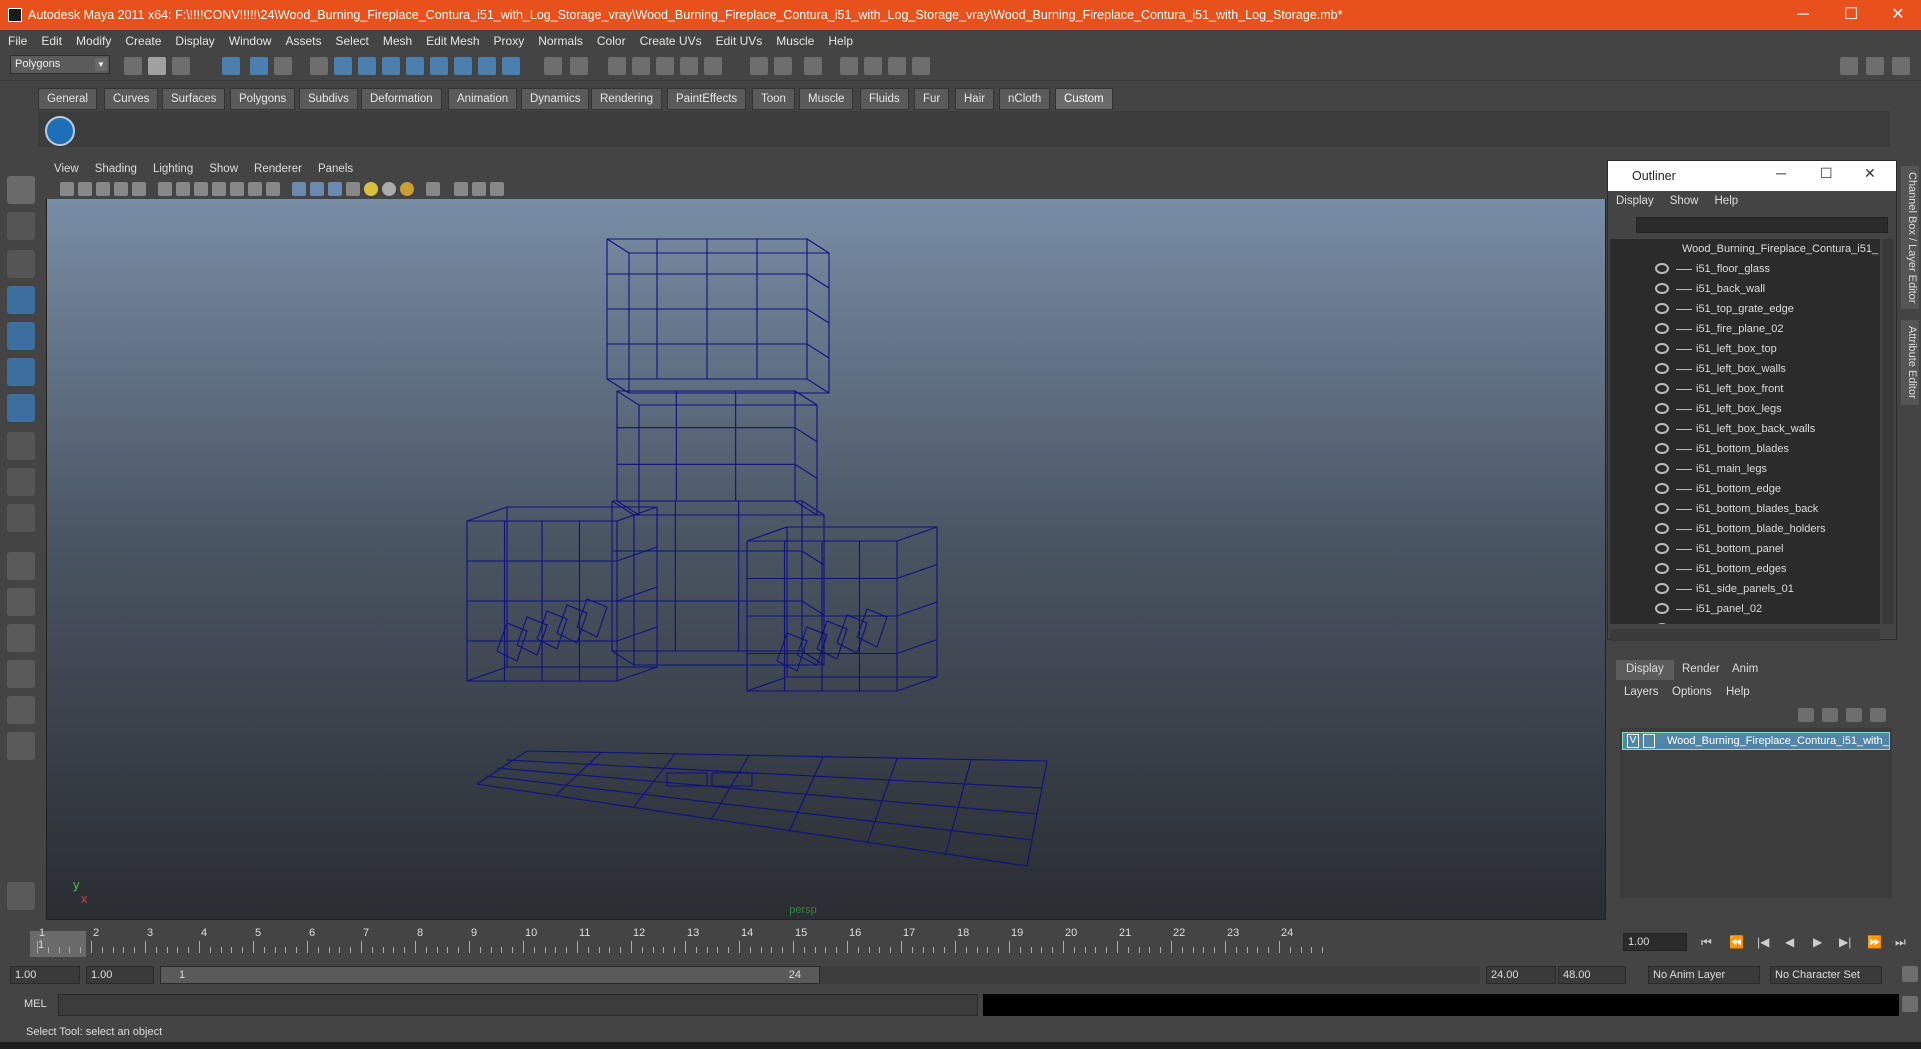 The image size is (1921, 1049). I want to click on viewport-menu-shading: Shading, so click(116, 167).